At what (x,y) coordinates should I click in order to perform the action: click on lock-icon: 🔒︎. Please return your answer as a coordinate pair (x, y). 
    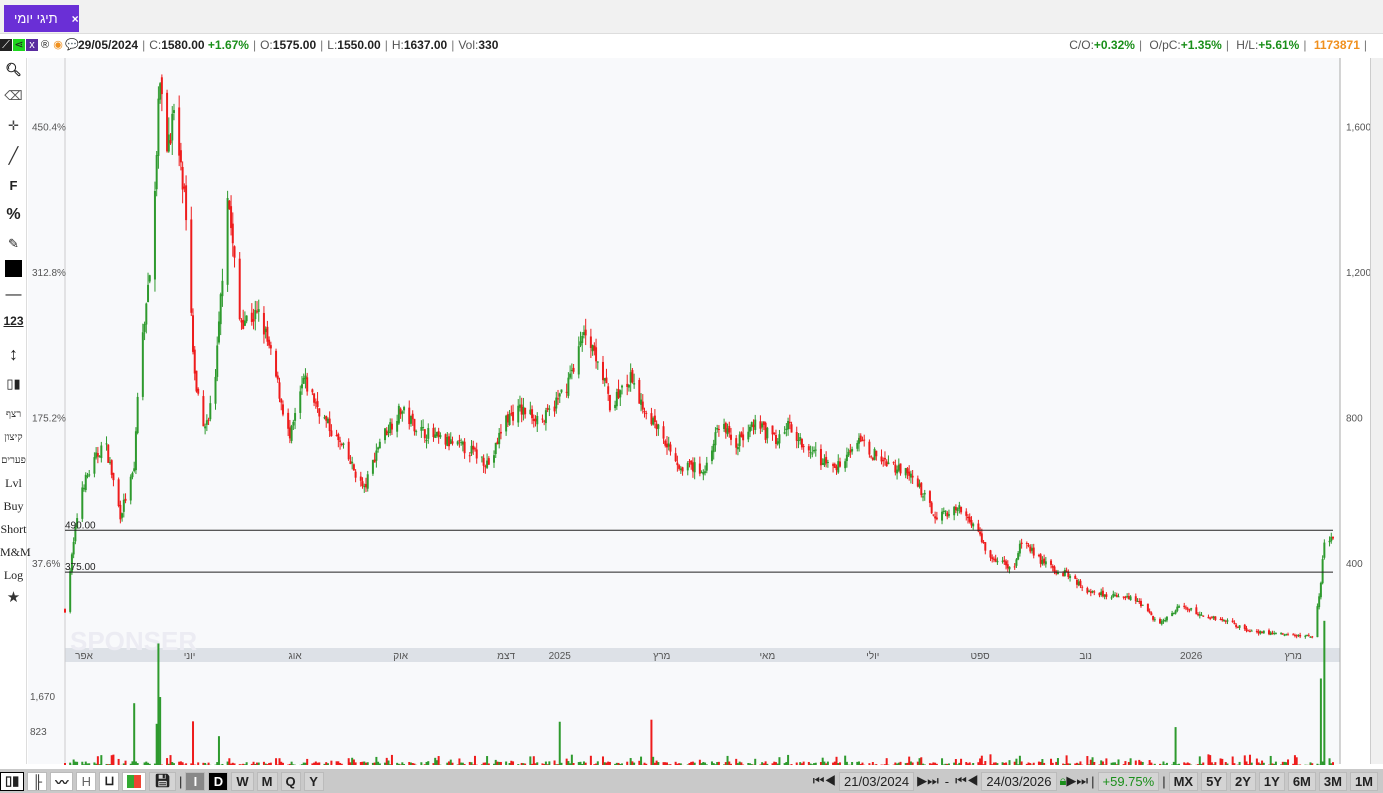
    Looking at the image, I should click on (1063, 781).